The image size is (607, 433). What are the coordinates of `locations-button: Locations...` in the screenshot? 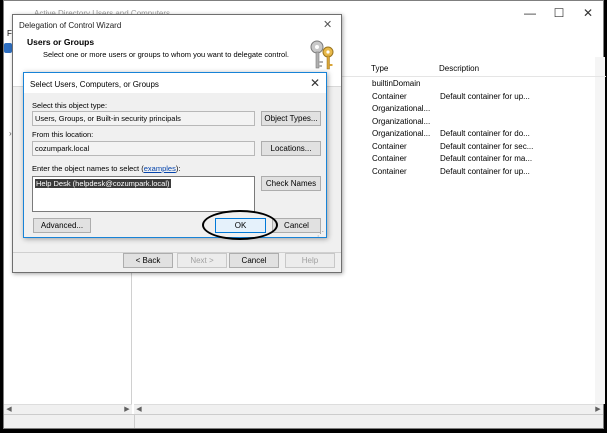 It's located at (291, 148).